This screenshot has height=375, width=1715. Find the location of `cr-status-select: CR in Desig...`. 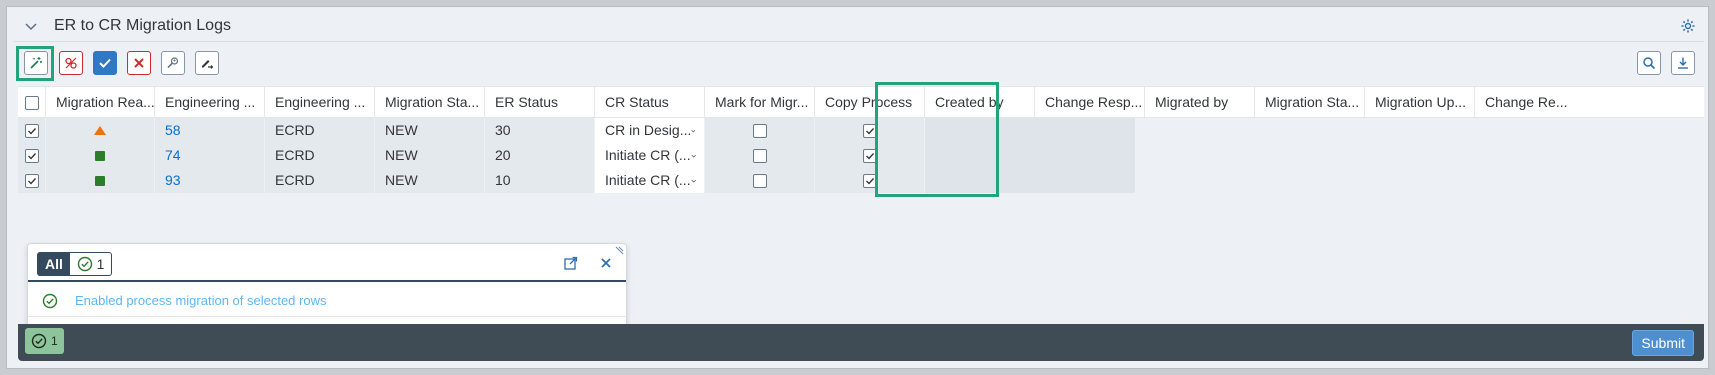

cr-status-select: CR in Desig... is located at coordinates (650, 130).